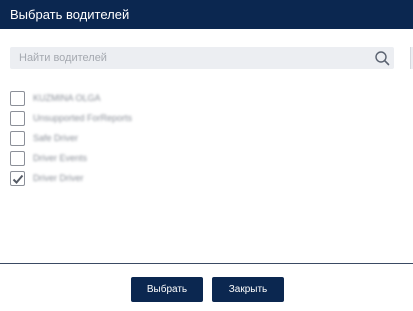 The height and width of the screenshot is (311, 413). I want to click on driver-item: Safe Driver, so click(200, 138).